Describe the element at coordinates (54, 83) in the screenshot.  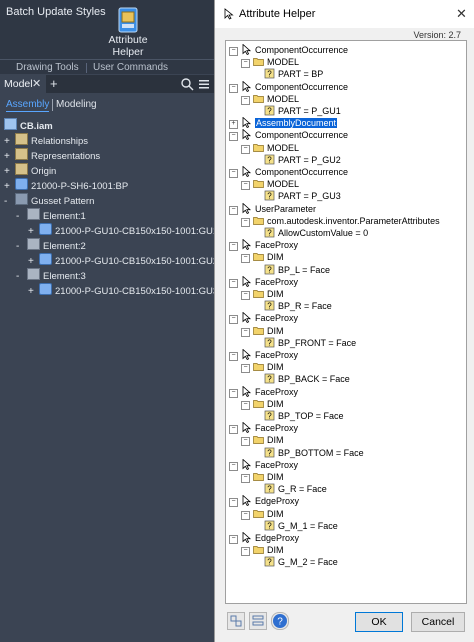
I see `add-tab-icon: +` at that location.